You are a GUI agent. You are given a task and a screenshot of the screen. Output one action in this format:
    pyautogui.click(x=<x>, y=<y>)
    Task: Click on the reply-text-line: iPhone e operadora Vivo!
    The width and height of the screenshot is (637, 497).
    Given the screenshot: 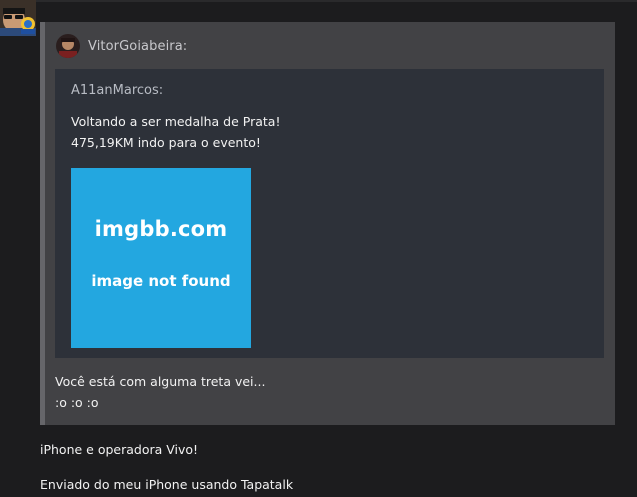 What is the action you would take?
    pyautogui.click(x=119, y=449)
    